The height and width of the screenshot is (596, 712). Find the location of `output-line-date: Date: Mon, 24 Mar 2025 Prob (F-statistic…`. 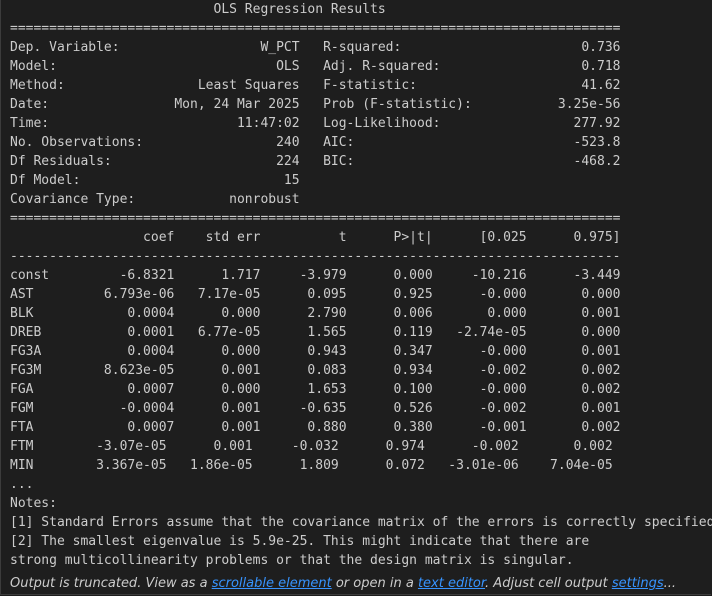

output-line-date: Date: Mon, 24 Mar 2025 Prob (F-statistic… is located at coordinates (315, 104).